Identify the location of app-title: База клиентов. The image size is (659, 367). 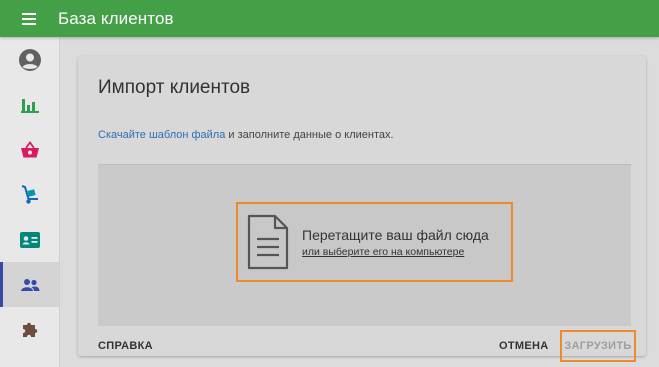
(116, 18).